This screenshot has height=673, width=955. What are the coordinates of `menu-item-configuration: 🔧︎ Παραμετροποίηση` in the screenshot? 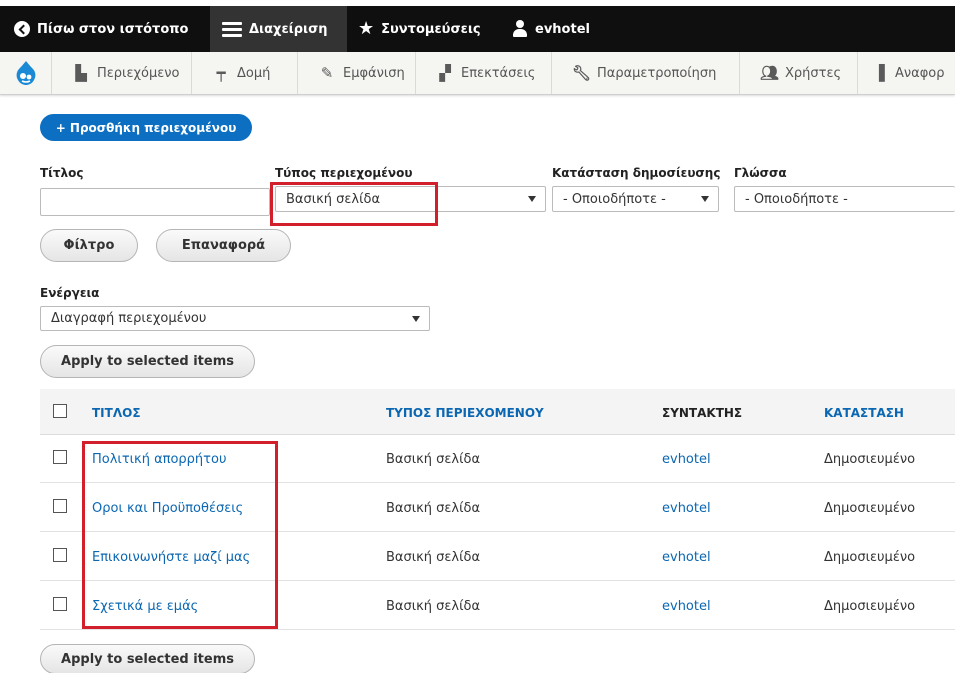 It's located at (646, 73).